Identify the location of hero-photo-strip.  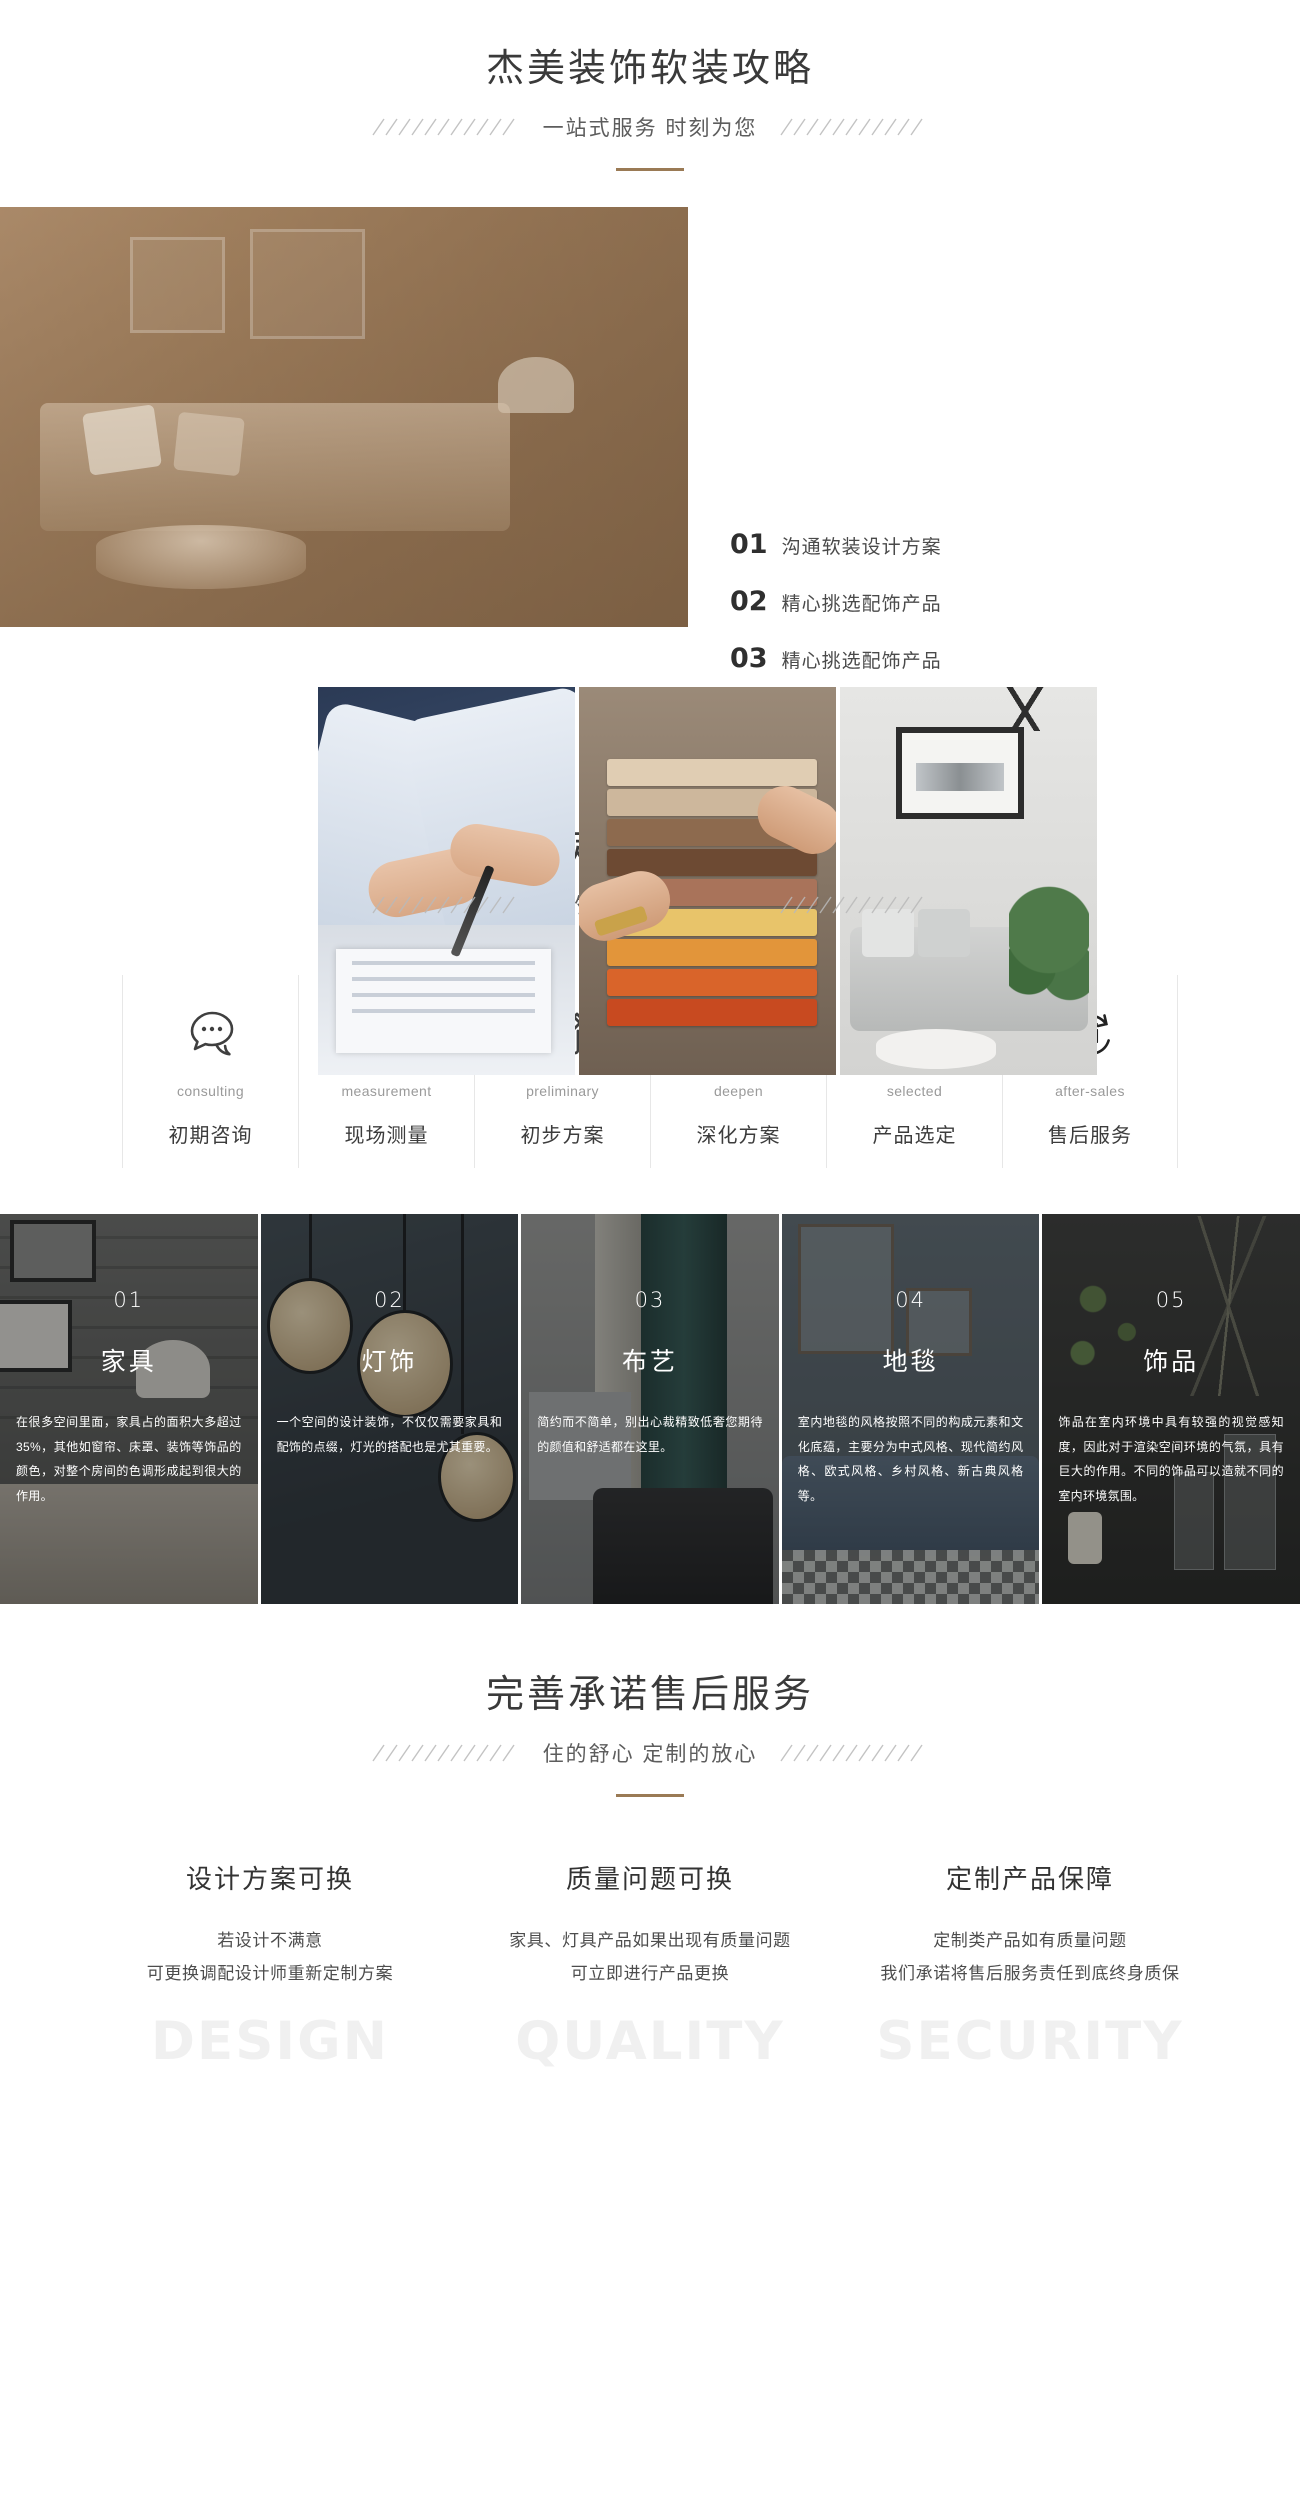
(707, 880).